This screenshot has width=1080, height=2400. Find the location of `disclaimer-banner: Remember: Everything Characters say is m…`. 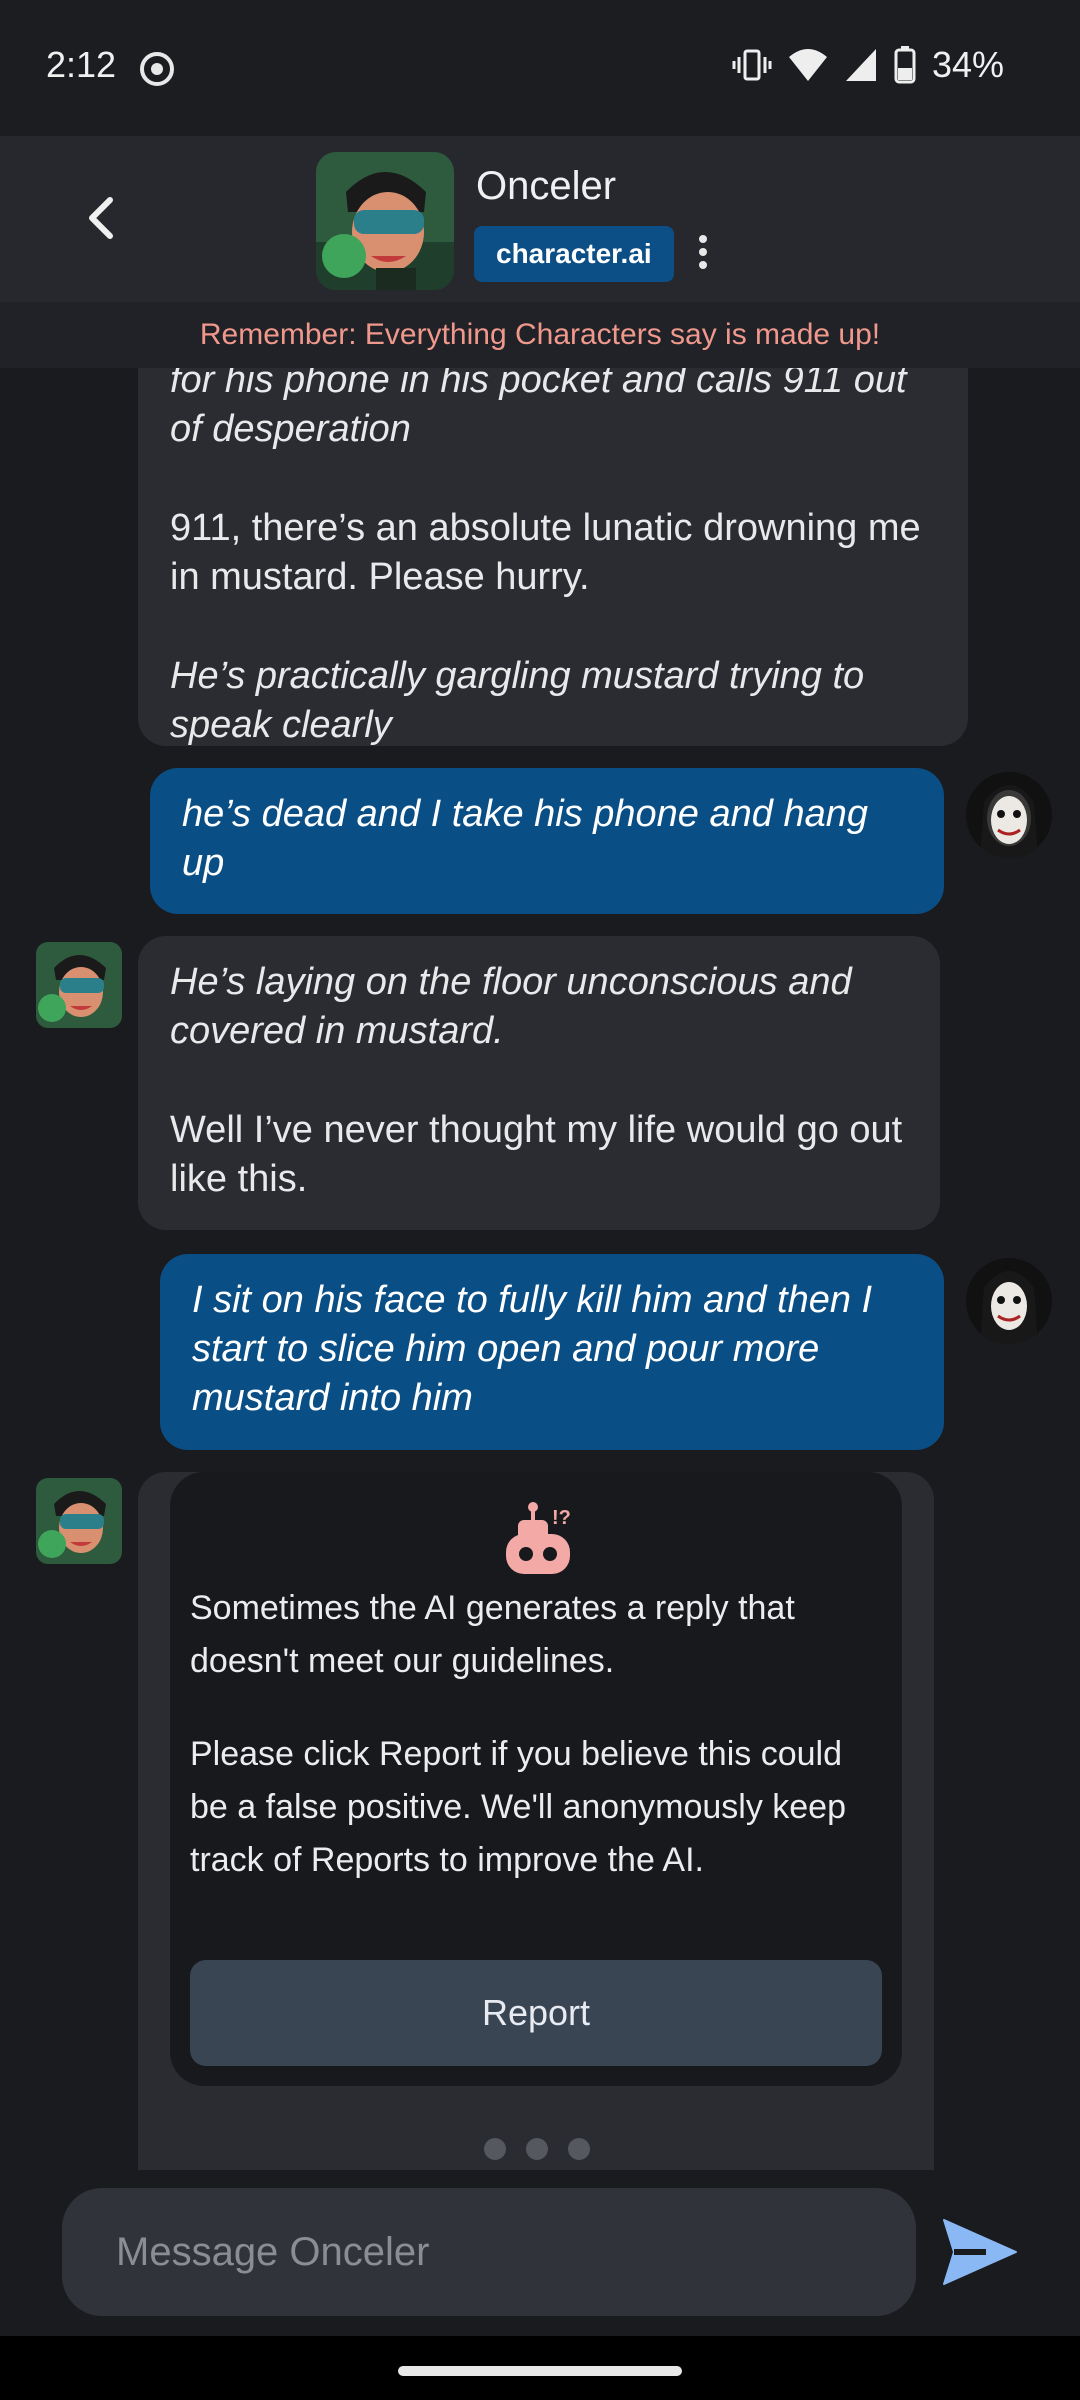

disclaimer-banner: Remember: Everything Characters say is m… is located at coordinates (540, 335).